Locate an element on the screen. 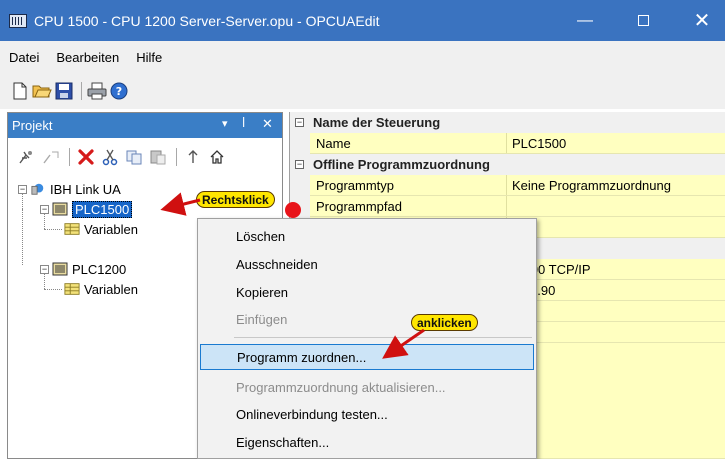  save-icon is located at coordinates (64, 91).